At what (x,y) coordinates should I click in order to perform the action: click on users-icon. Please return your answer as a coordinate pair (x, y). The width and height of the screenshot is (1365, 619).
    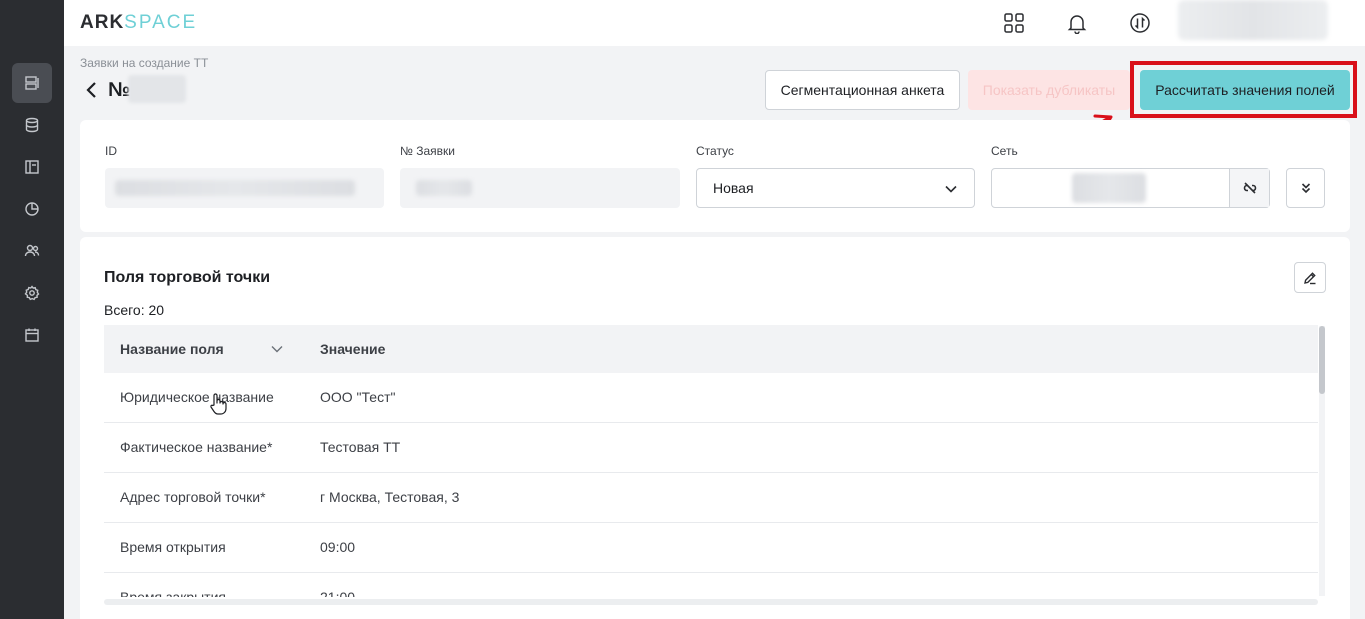
    Looking at the image, I should click on (32, 250).